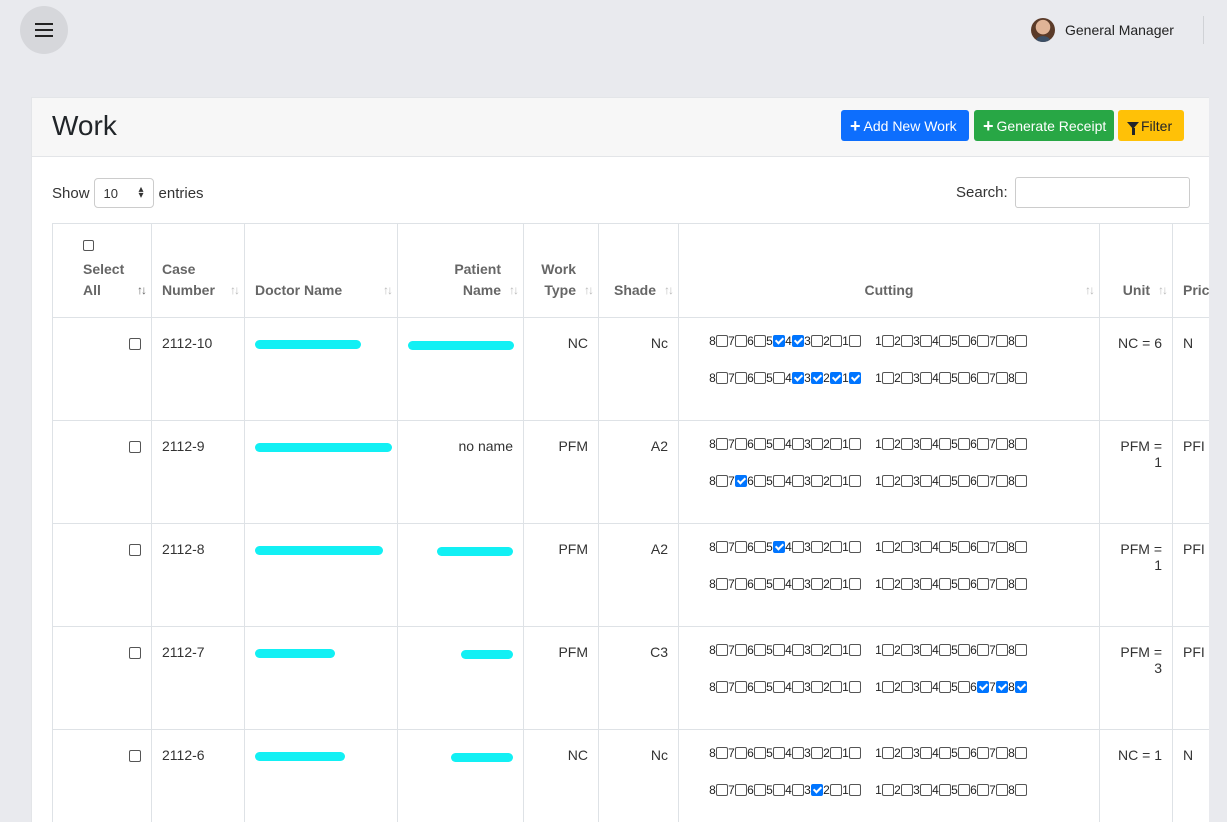  Describe the element at coordinates (1151, 125) in the screenshot. I see `filter-button: Filter` at that location.